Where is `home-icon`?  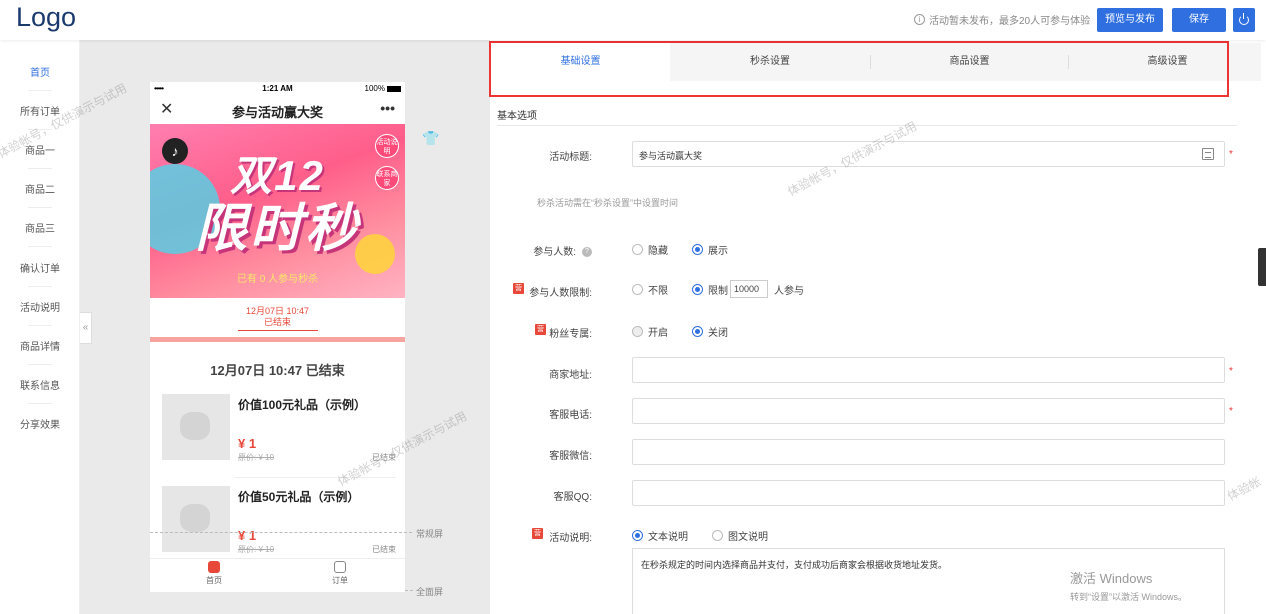
home-icon is located at coordinates (214, 567).